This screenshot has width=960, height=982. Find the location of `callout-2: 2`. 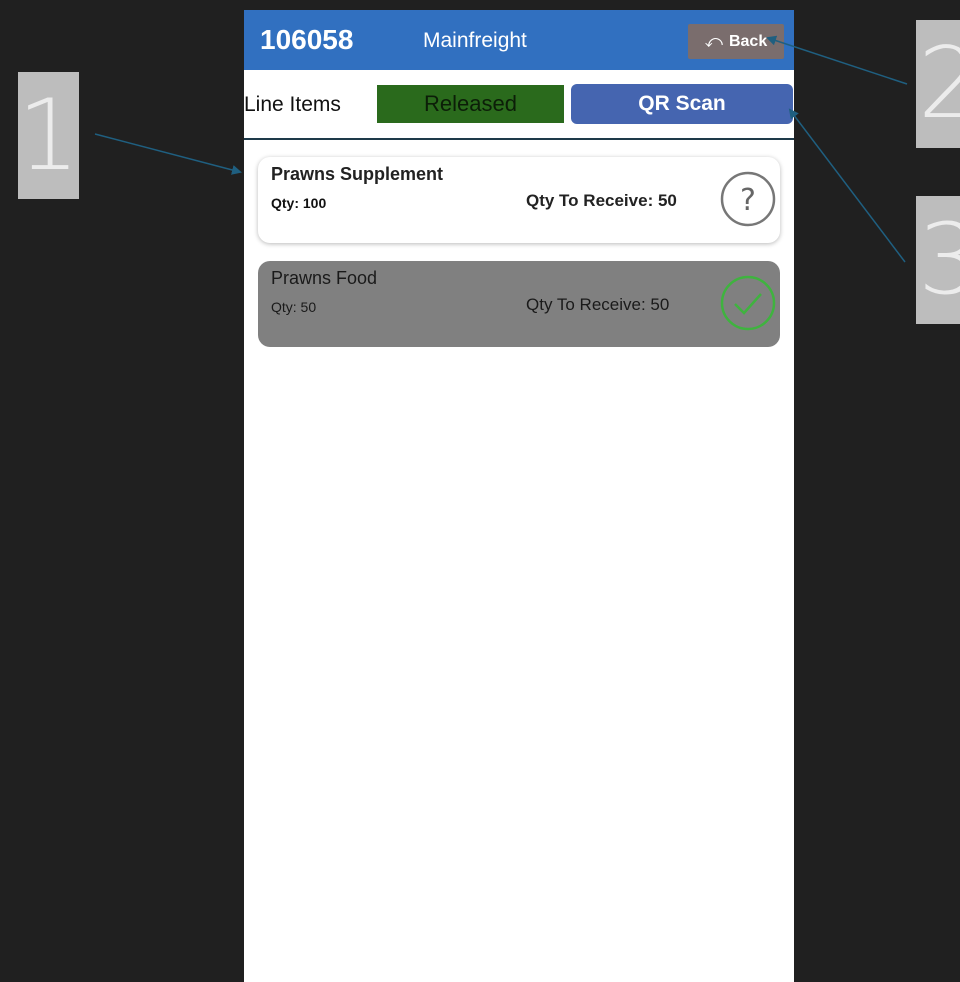

callout-2: 2 is located at coordinates (938, 84).